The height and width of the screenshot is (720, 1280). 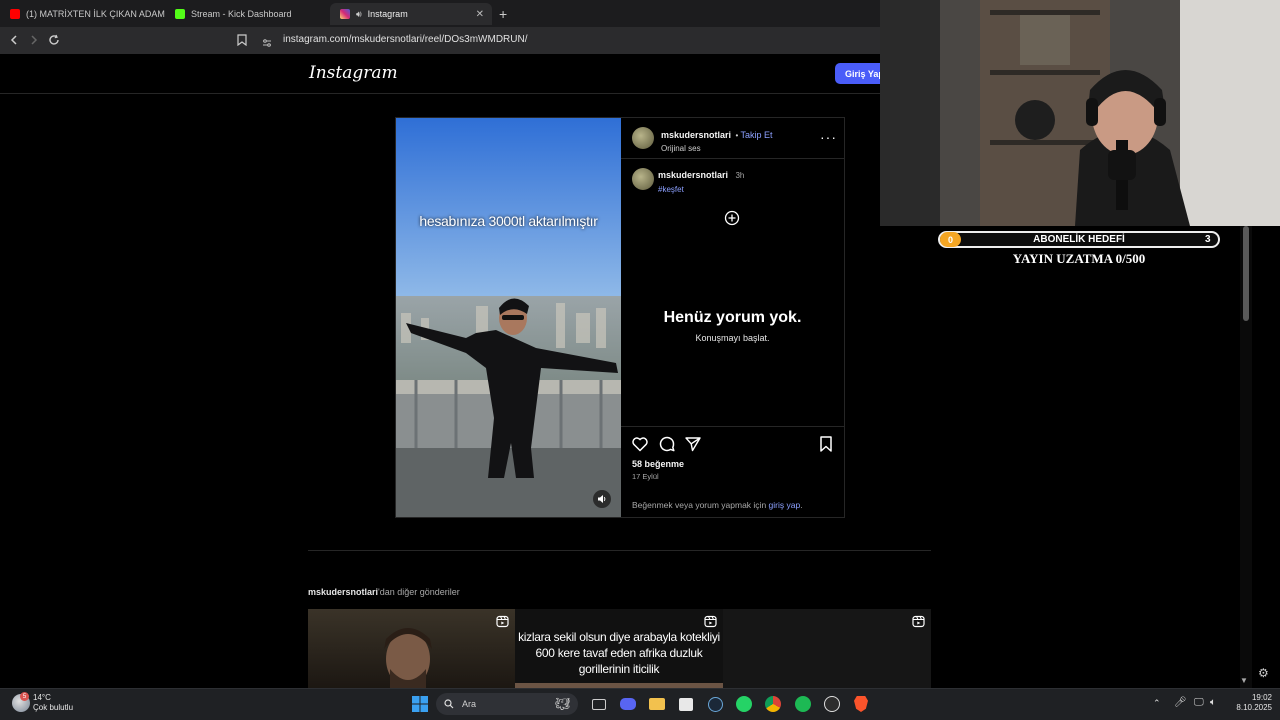 What do you see at coordinates (469, 704) in the screenshot?
I see `search-placeholder: Ara` at bounding box center [469, 704].